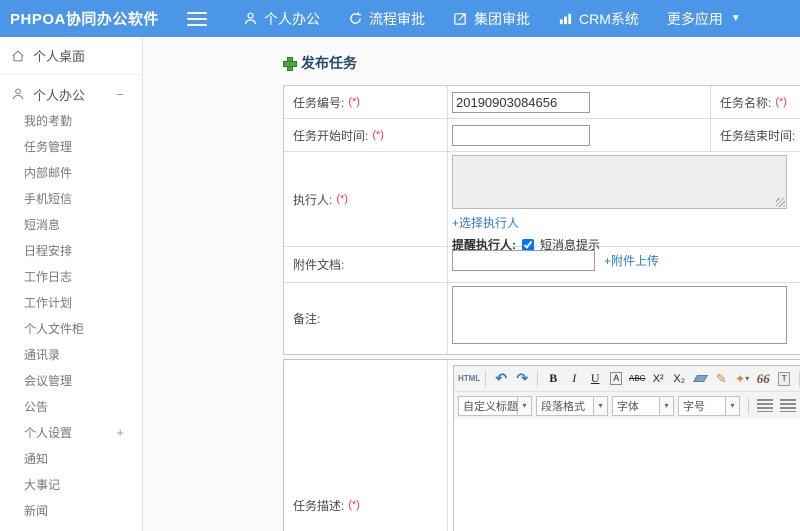 The height and width of the screenshot is (531, 800). I want to click on sidebar-item-schedule: 日程安排, so click(71, 250).